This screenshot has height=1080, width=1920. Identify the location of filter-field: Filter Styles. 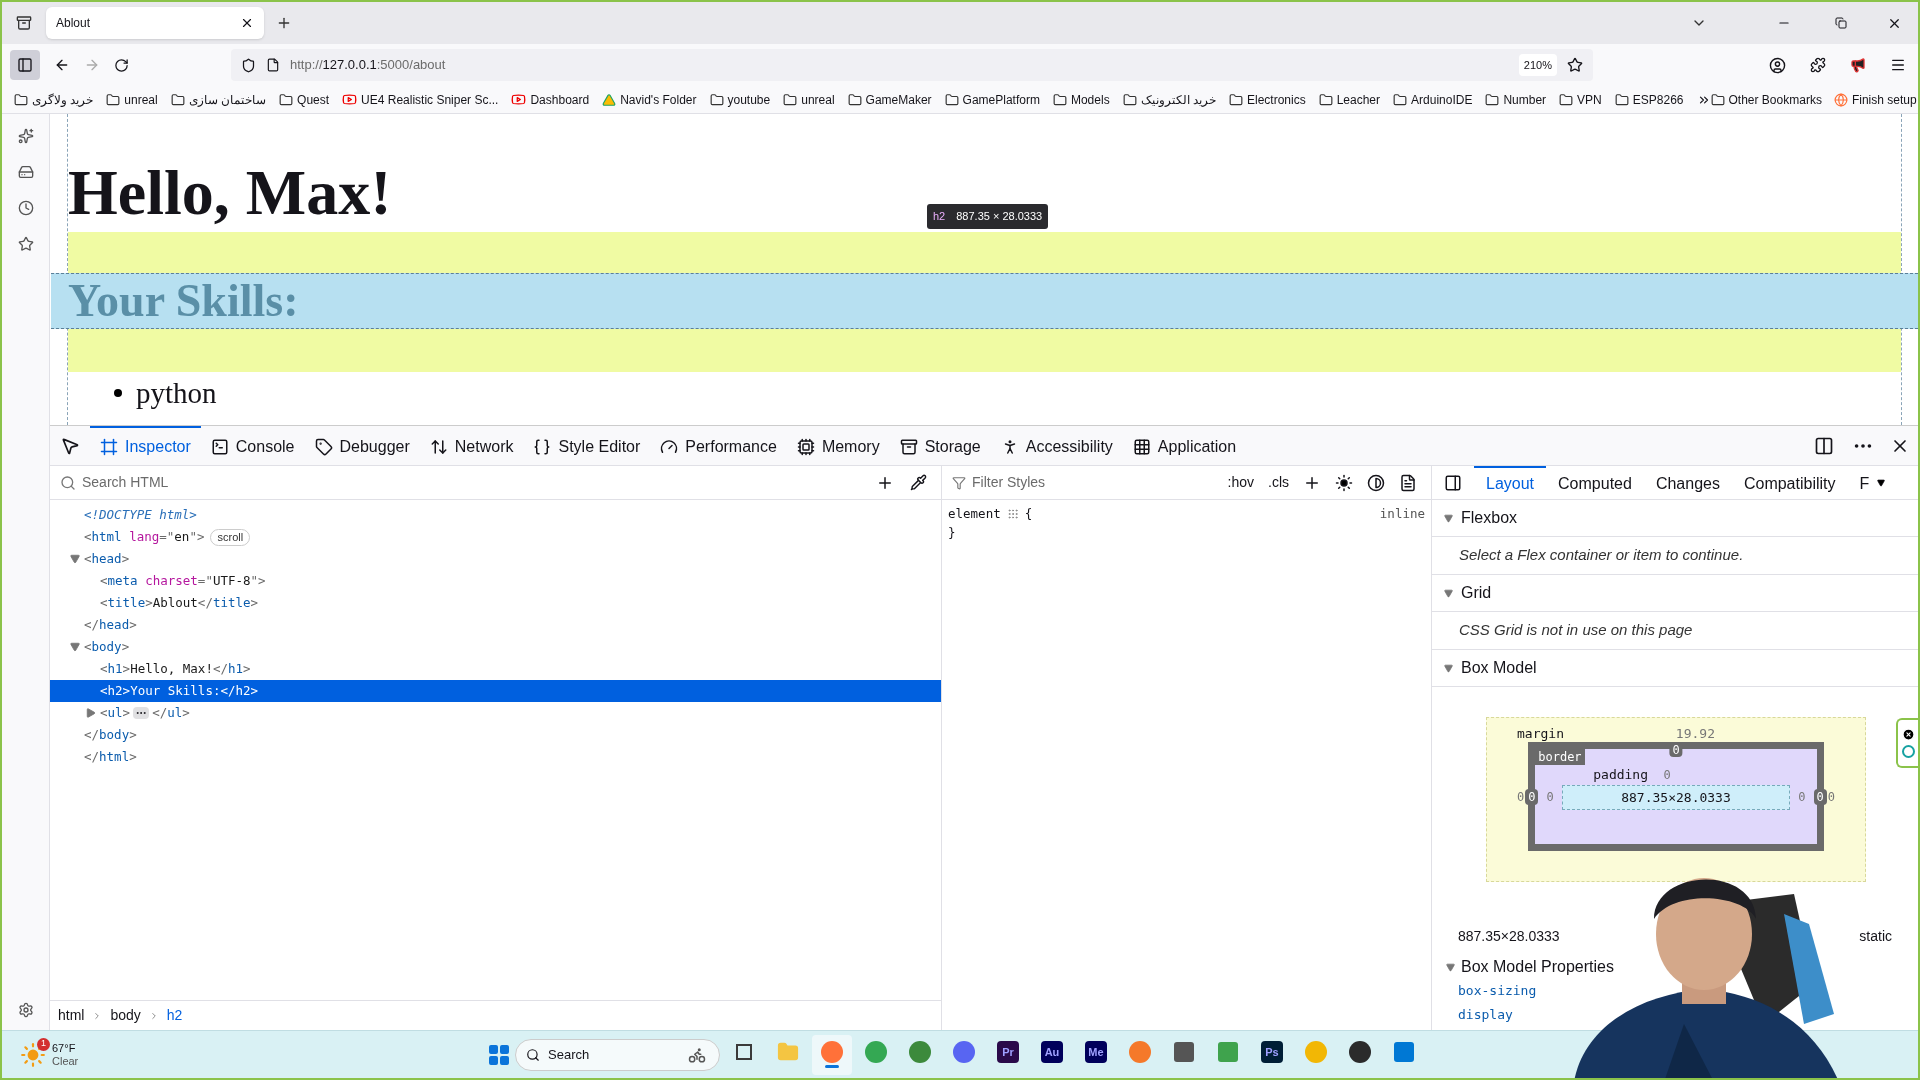
(1082, 482).